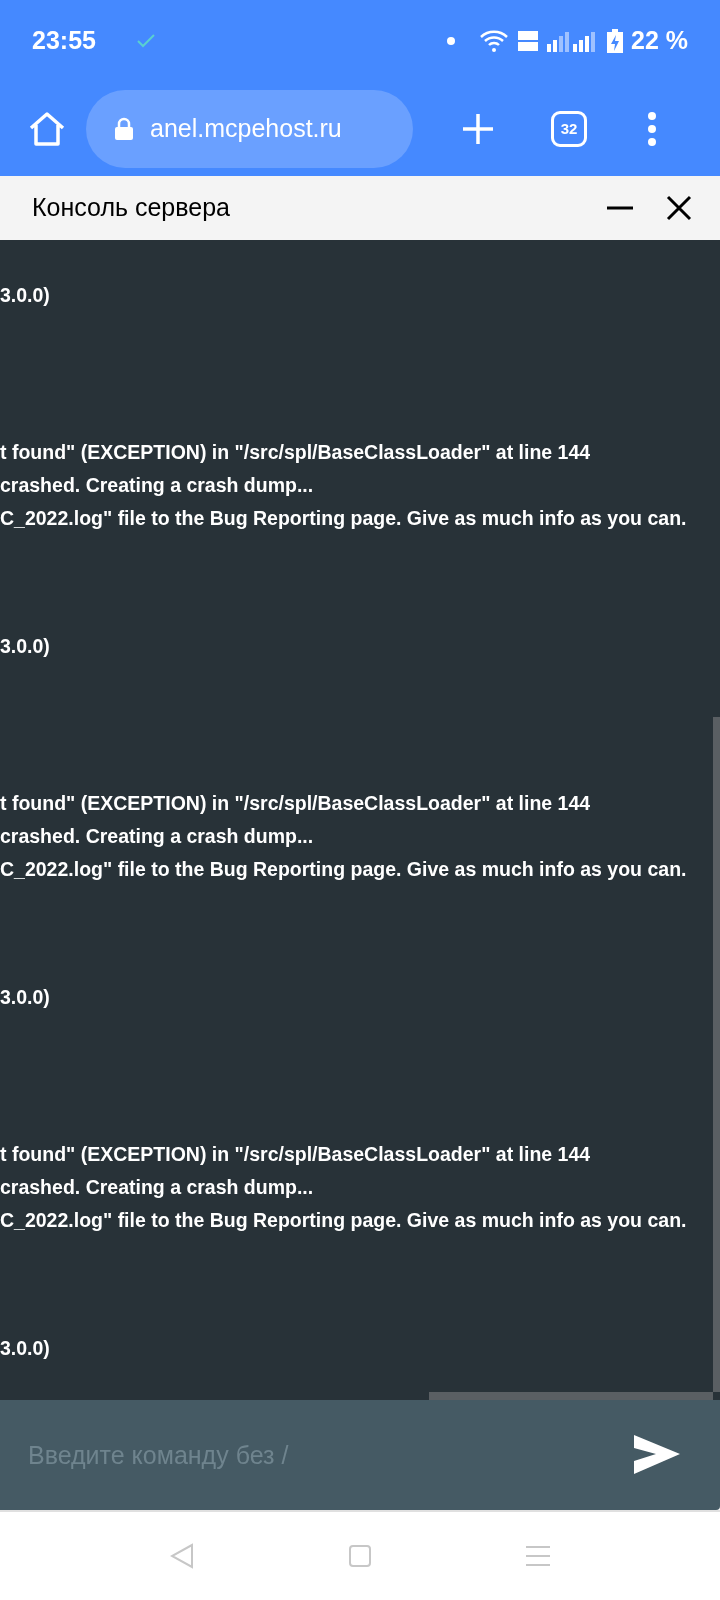 The width and height of the screenshot is (720, 1600). Describe the element at coordinates (131, 208) in the screenshot. I see `panel-title: Консоль сервера` at that location.